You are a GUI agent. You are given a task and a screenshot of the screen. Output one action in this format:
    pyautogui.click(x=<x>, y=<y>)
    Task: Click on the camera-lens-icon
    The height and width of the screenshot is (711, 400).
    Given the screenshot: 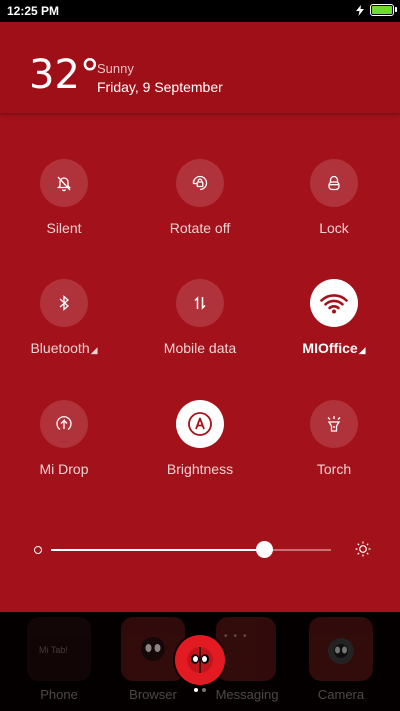 What is the action you would take?
    pyautogui.click(x=341, y=651)
    